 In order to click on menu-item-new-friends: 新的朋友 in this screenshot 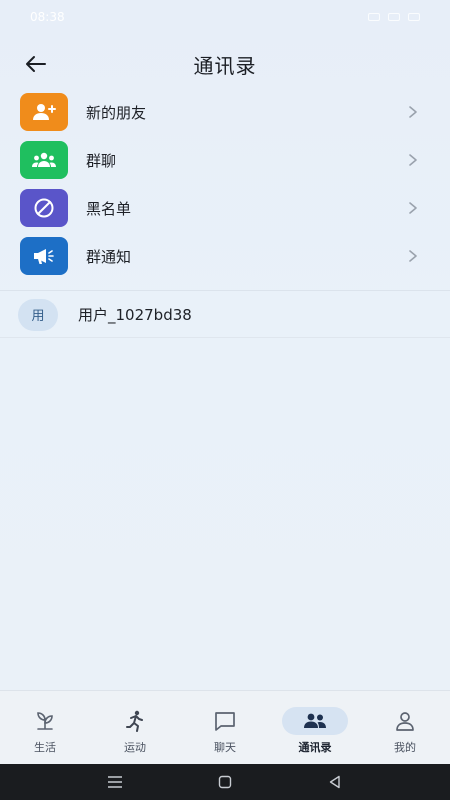, I will do `click(225, 112)`.